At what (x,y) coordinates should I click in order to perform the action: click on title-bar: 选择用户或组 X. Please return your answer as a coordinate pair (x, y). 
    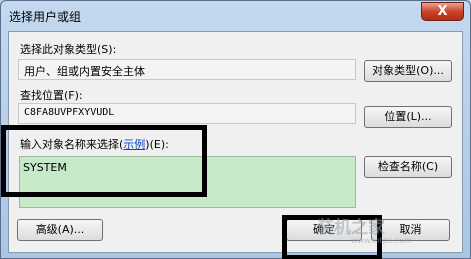
    Looking at the image, I should click on (235, 16).